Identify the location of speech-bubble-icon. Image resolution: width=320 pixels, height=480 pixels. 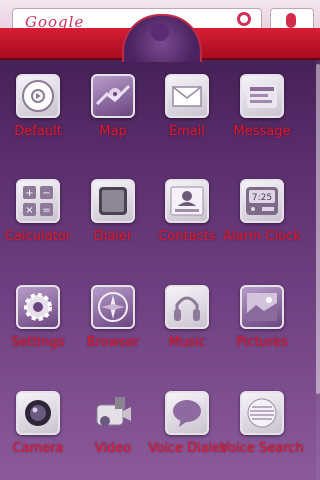
(187, 413).